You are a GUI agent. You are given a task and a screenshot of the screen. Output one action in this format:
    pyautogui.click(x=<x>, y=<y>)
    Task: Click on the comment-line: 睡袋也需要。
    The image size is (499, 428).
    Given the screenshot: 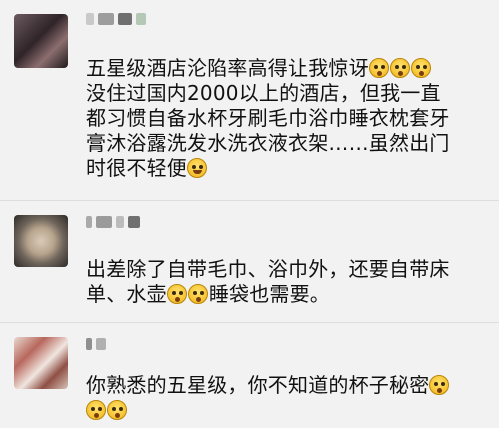 What is the action you would take?
    pyautogui.click(x=269, y=294)
    